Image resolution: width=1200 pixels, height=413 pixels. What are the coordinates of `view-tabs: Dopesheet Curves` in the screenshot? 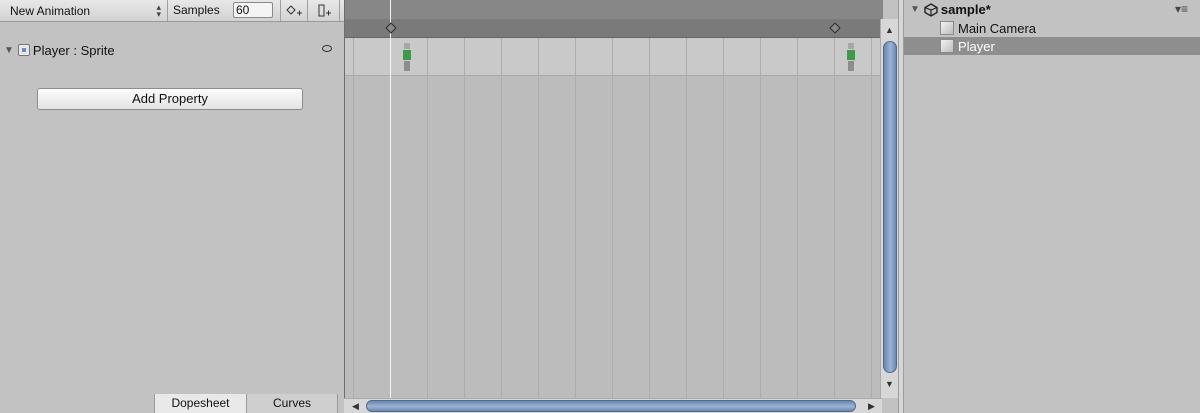 It's located at (172, 403).